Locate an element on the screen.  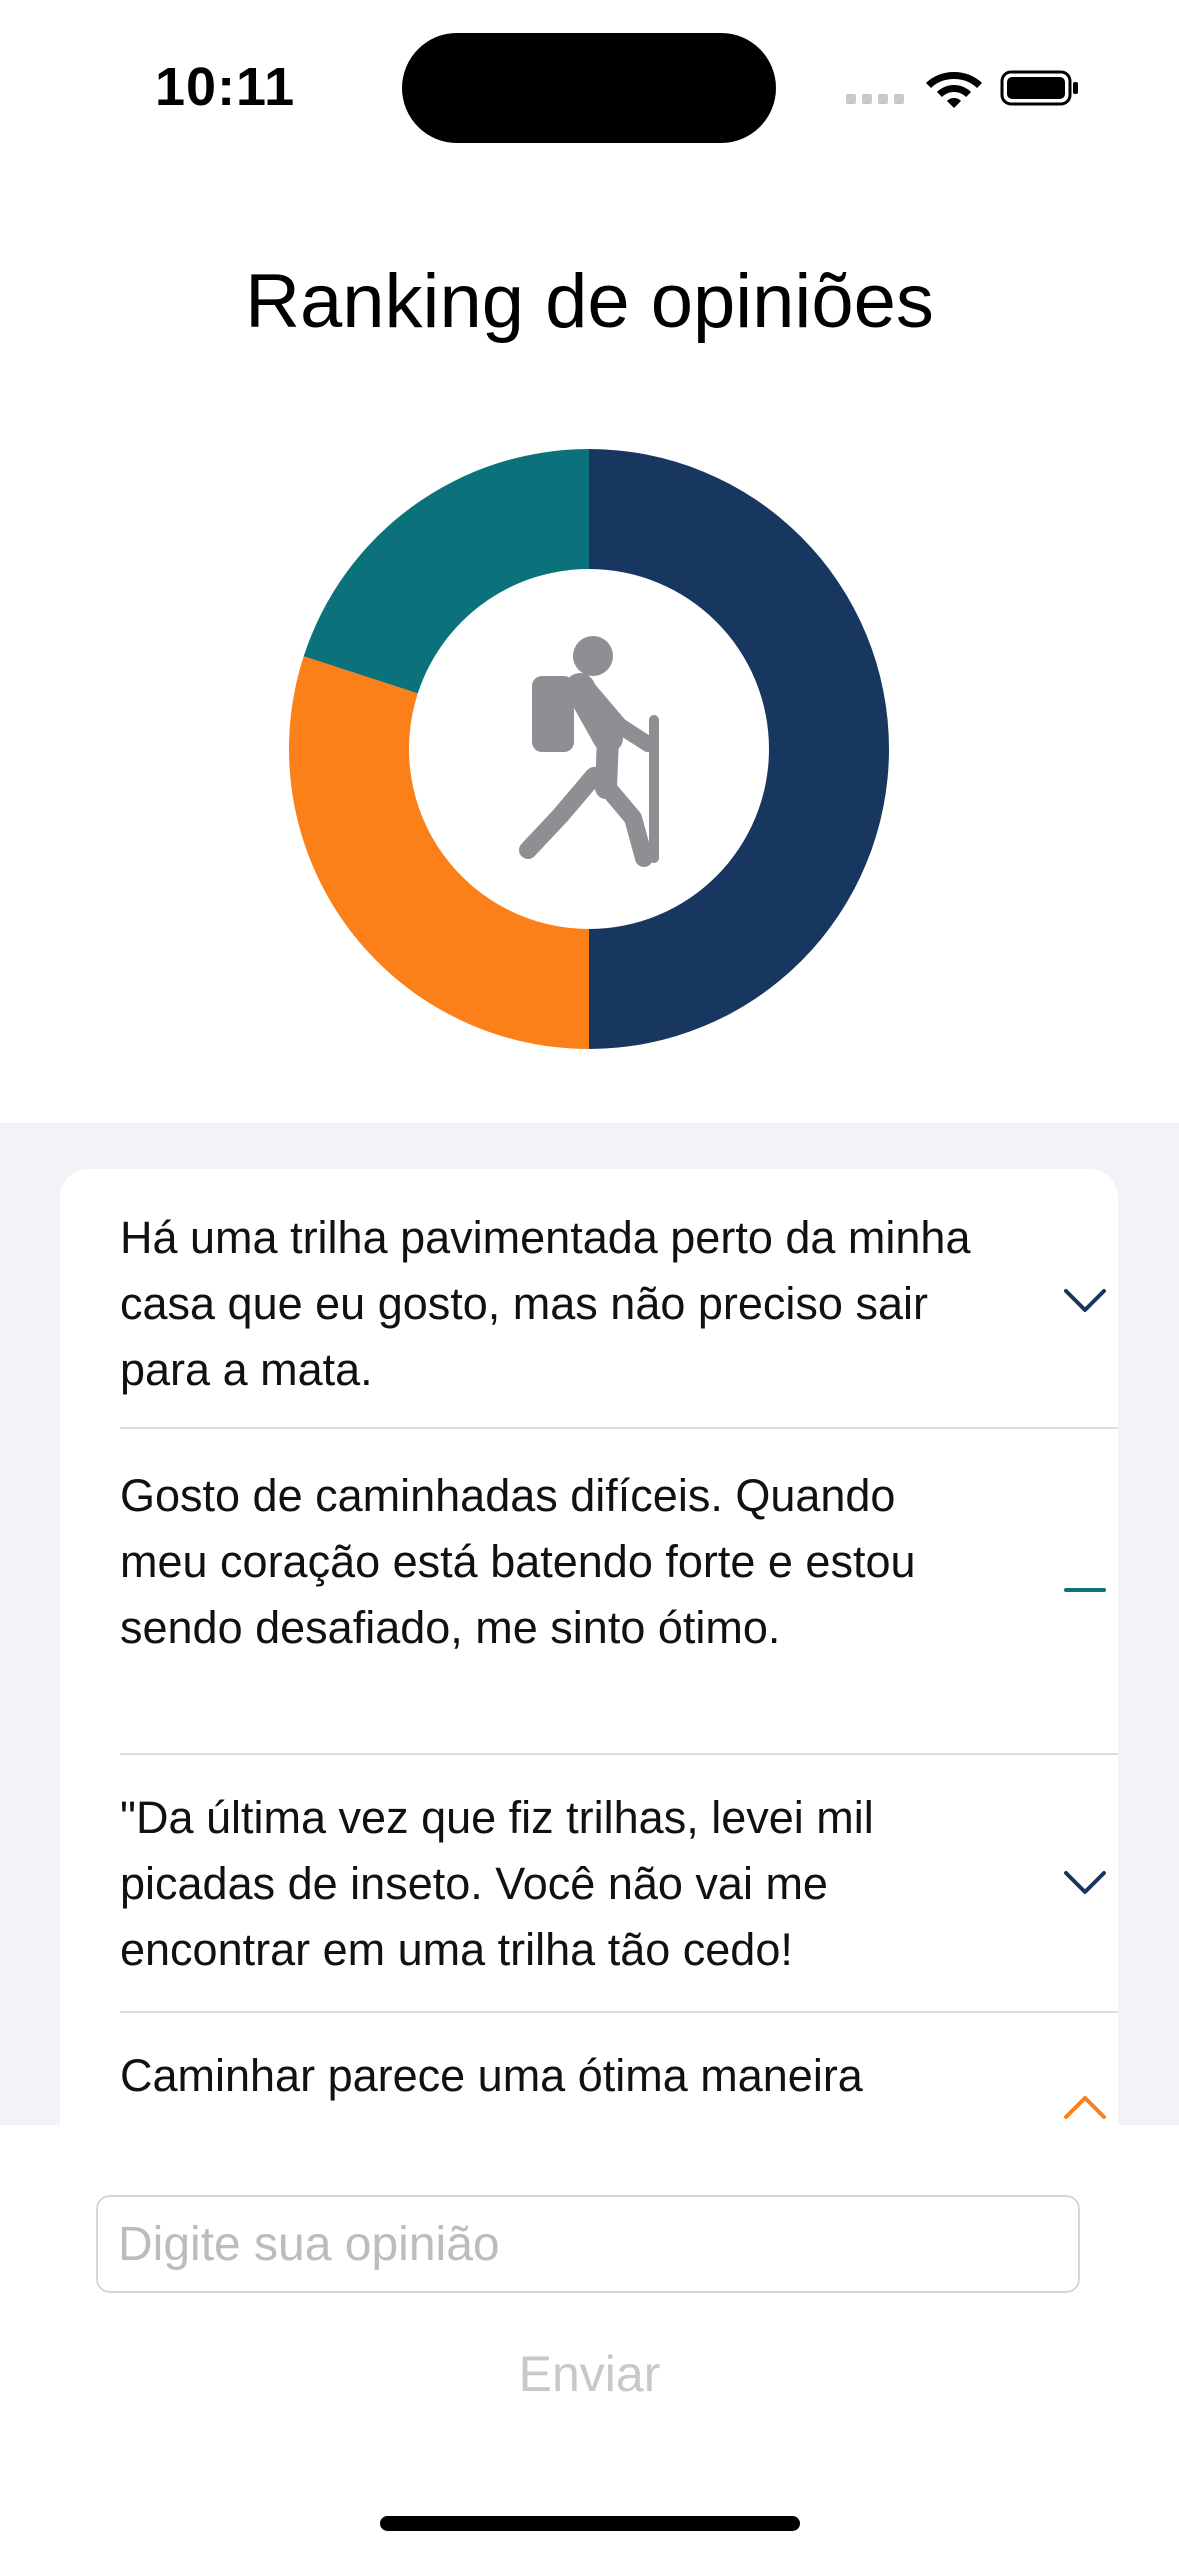
status-time: 10:11 is located at coordinates (225, 87).